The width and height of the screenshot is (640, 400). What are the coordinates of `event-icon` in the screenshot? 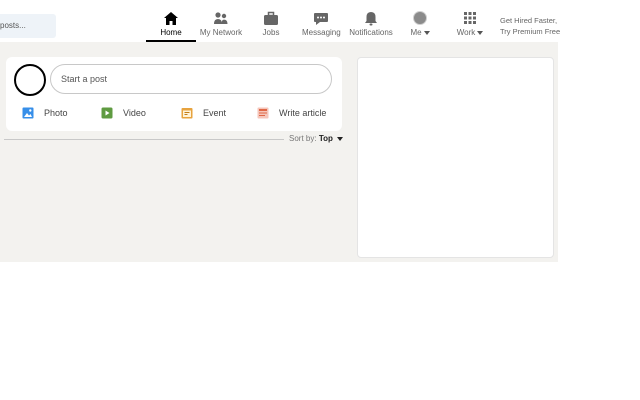 It's located at (187, 113).